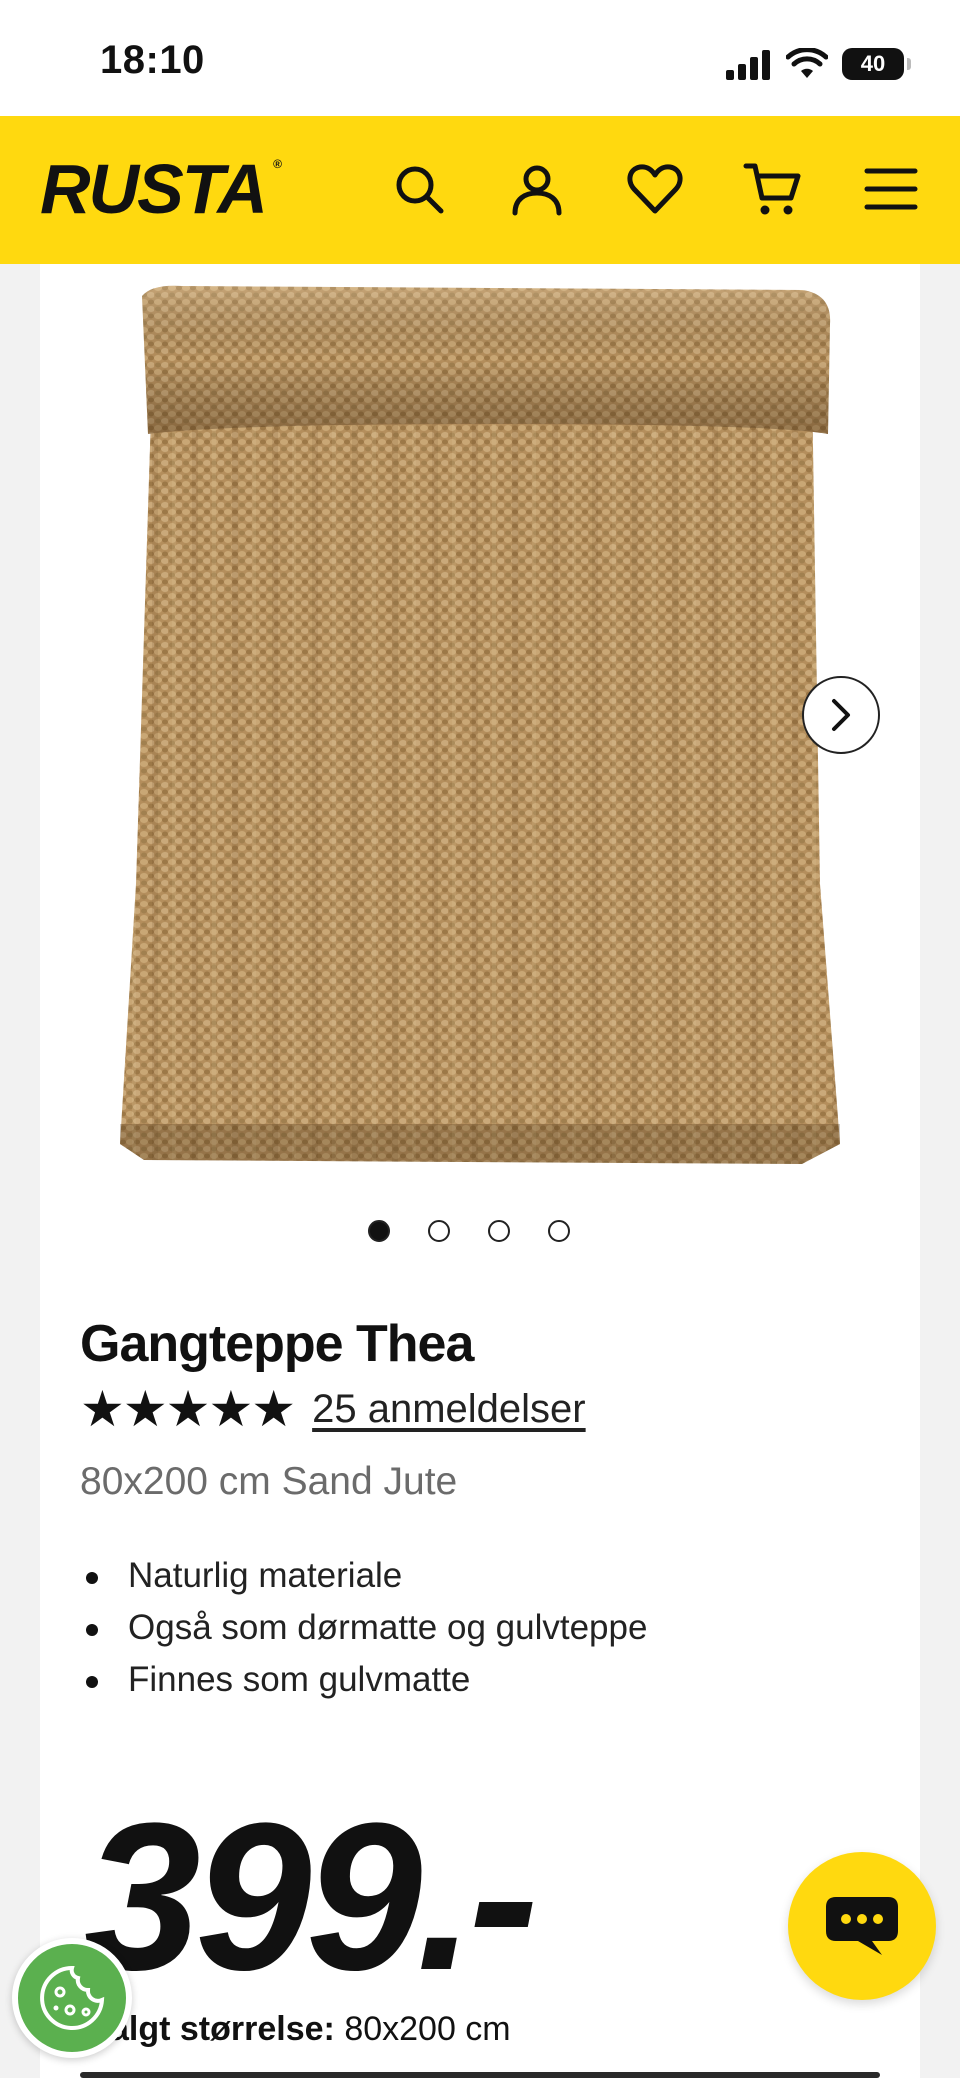  I want to click on selected-size: algt størrelse: 80x200 cm, so click(310, 2029).